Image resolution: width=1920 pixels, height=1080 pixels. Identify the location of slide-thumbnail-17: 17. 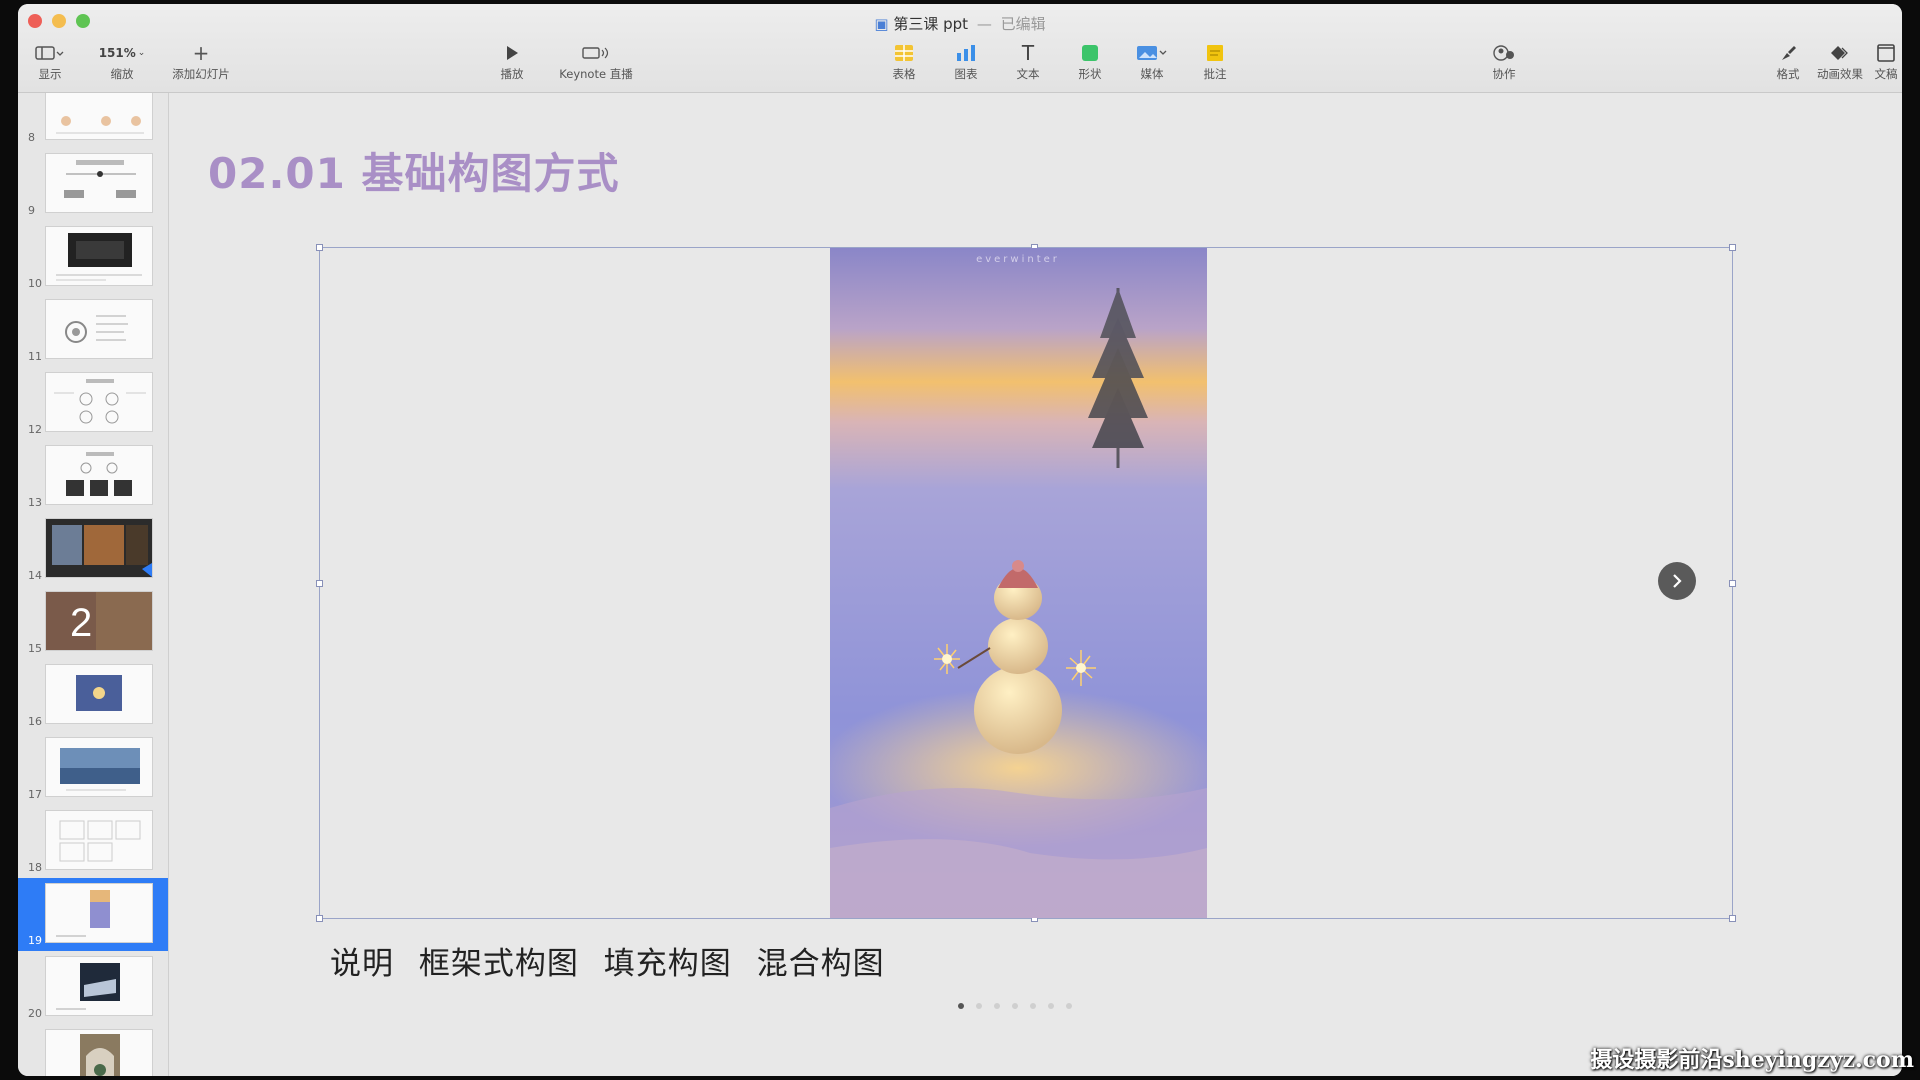
(93, 768).